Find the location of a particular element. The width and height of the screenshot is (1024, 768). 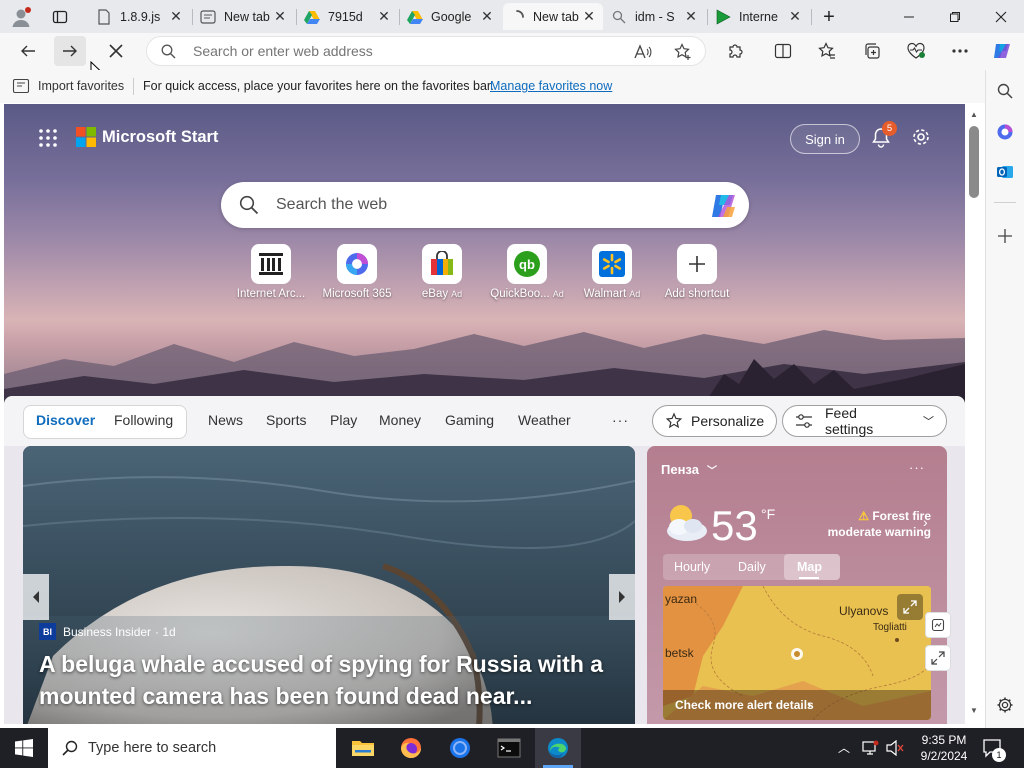

scroll-up-arrow-icon: ▲ is located at coordinates (974, 114).